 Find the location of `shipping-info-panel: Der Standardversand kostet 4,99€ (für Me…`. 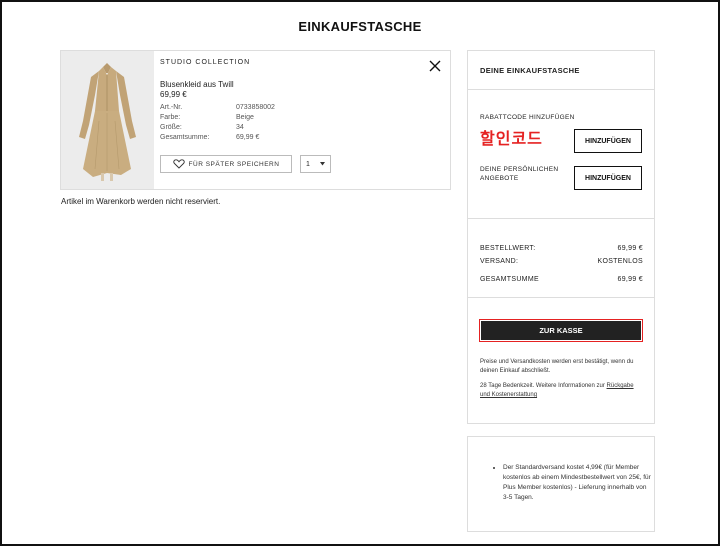

shipping-info-panel: Der Standardversand kostet 4,99€ (für Me… is located at coordinates (561, 484).